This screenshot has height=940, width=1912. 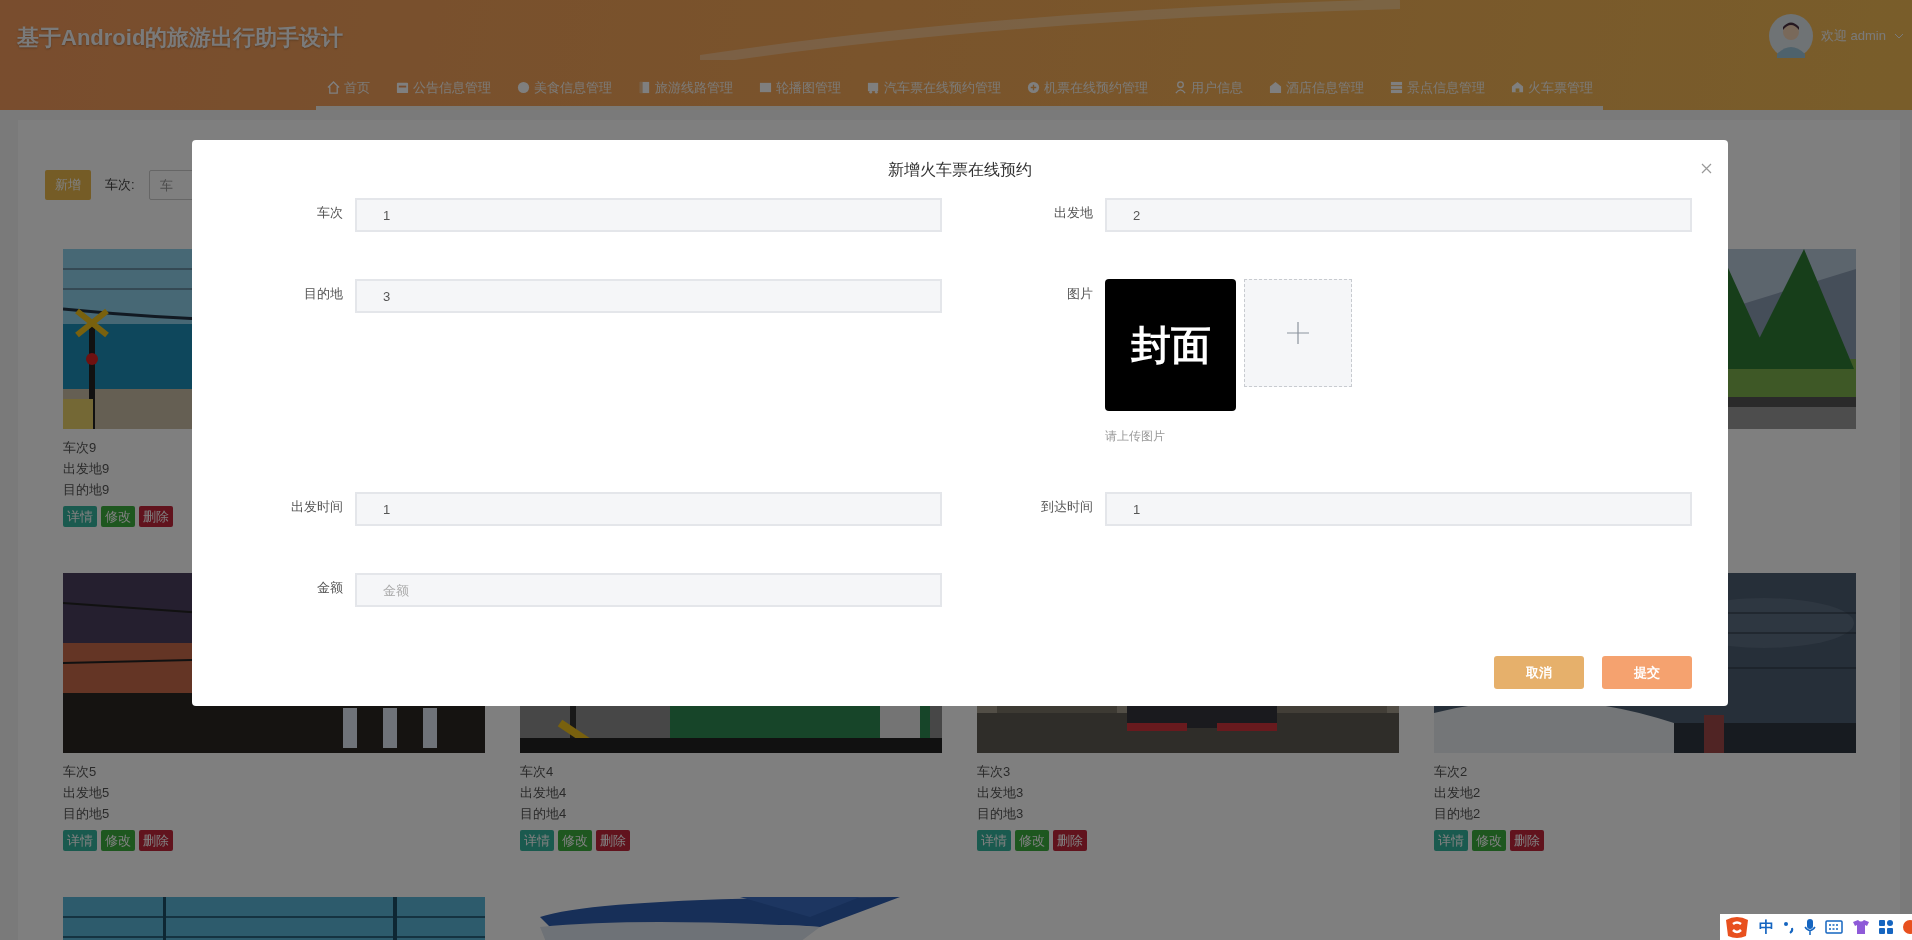 What do you see at coordinates (1790, 36) in the screenshot?
I see `avatar-icon` at bounding box center [1790, 36].